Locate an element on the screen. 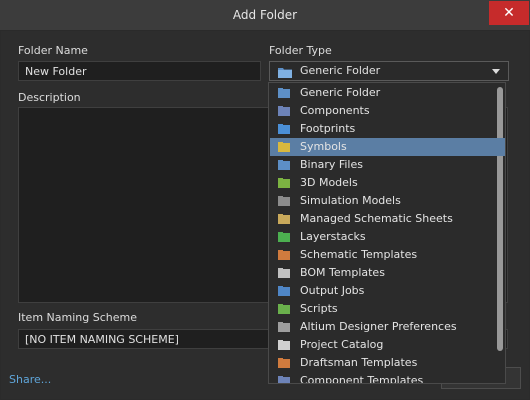  dropdown-item: Managed Schematic Sheets is located at coordinates (387, 219).